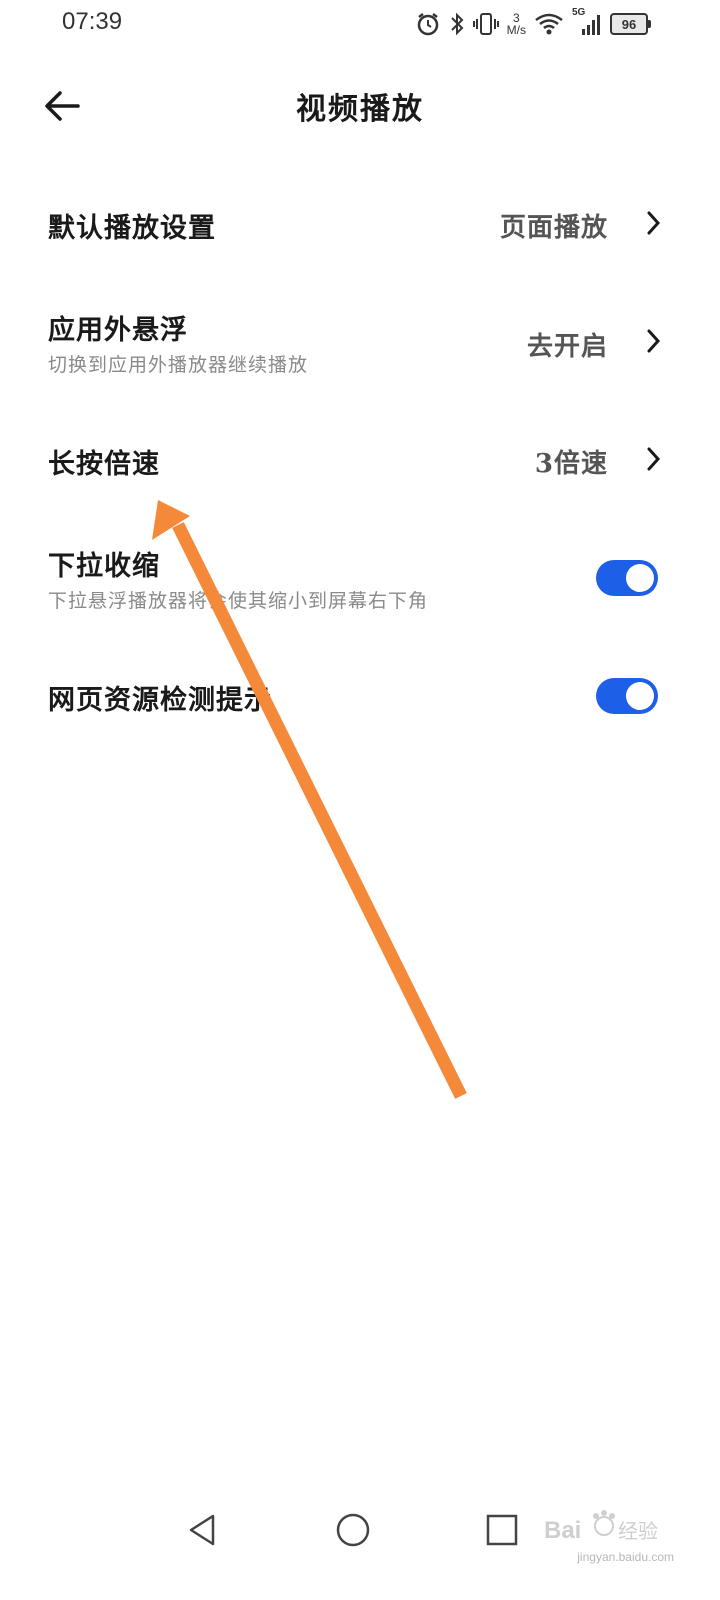 This screenshot has height=1600, width=720. I want to click on resource-detect-toggle, so click(627, 696).